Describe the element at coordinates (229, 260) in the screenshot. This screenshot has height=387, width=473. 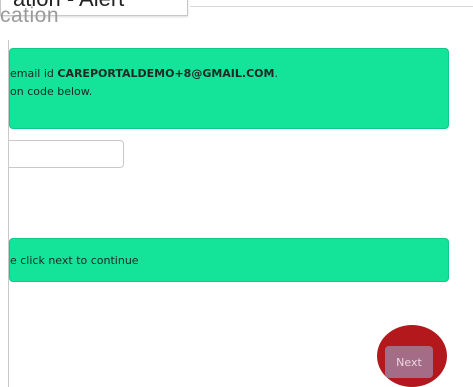
I see `continue-alert: e click next to continue` at that location.